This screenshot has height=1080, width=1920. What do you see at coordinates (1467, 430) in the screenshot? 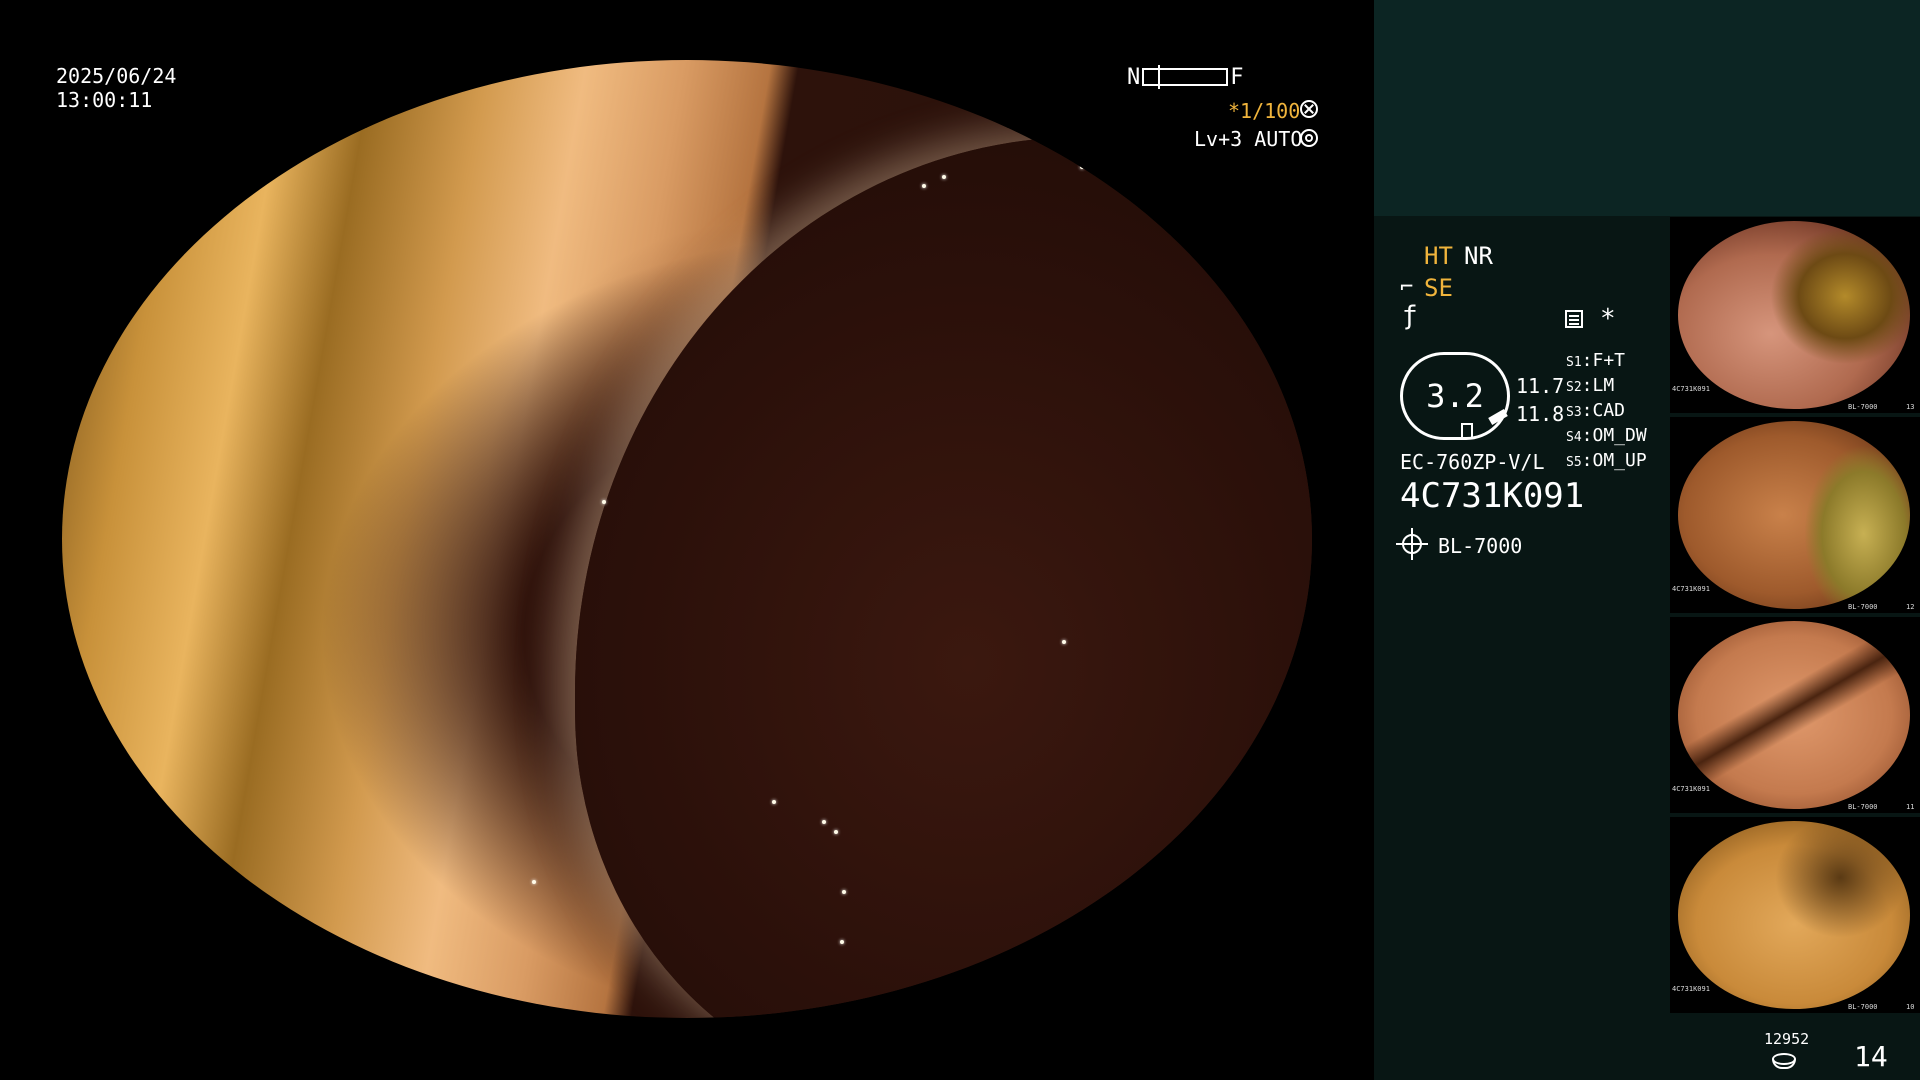
I see `scope-badge-notch` at bounding box center [1467, 430].